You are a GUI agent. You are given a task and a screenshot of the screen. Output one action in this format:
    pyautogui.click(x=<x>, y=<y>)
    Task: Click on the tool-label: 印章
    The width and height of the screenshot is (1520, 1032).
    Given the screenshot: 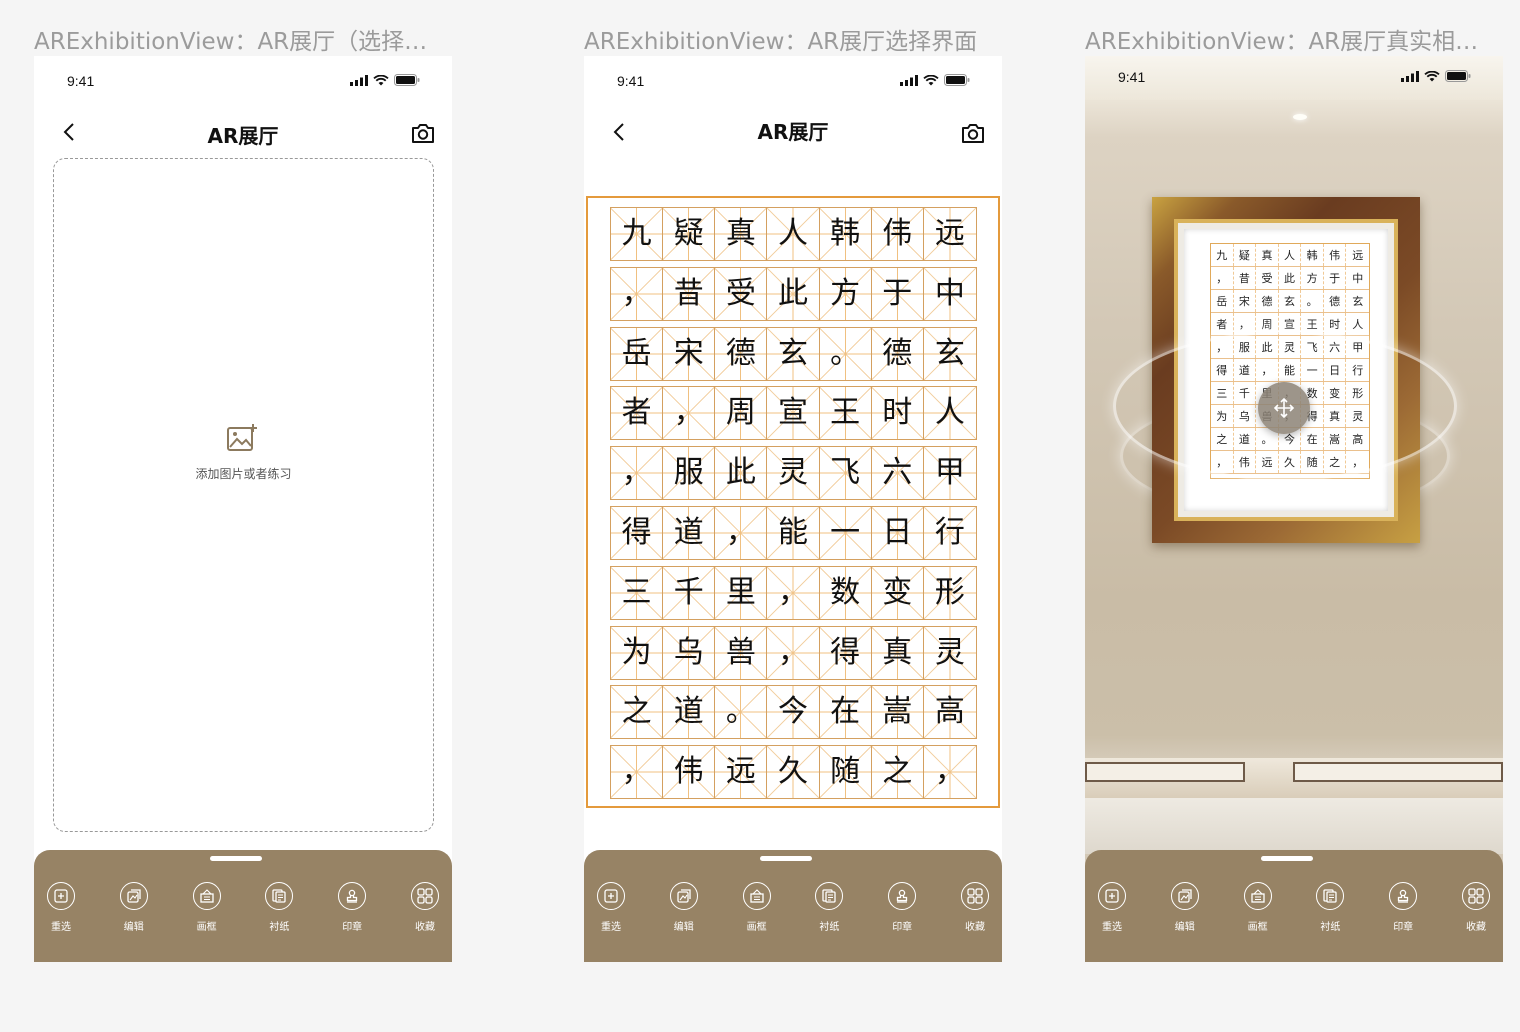 What is the action you would take?
    pyautogui.click(x=352, y=927)
    